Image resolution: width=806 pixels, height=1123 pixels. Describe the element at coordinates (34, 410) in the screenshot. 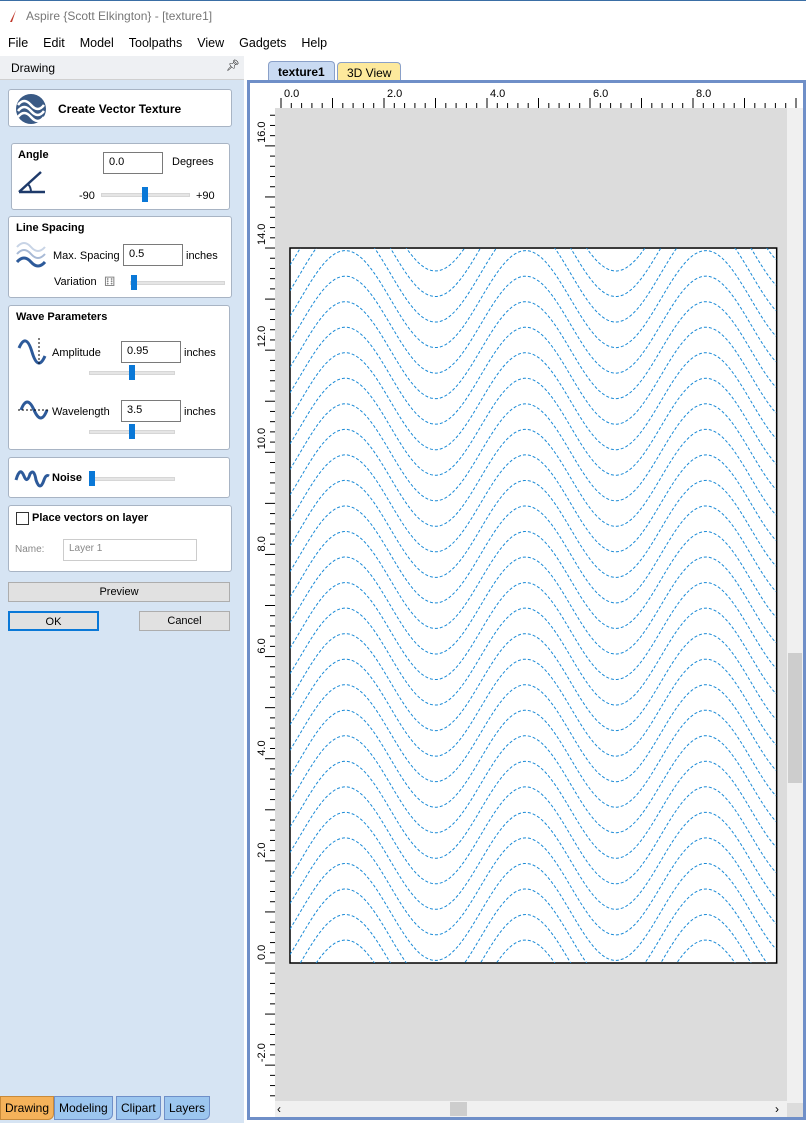

I see `wavelength-icon` at that location.